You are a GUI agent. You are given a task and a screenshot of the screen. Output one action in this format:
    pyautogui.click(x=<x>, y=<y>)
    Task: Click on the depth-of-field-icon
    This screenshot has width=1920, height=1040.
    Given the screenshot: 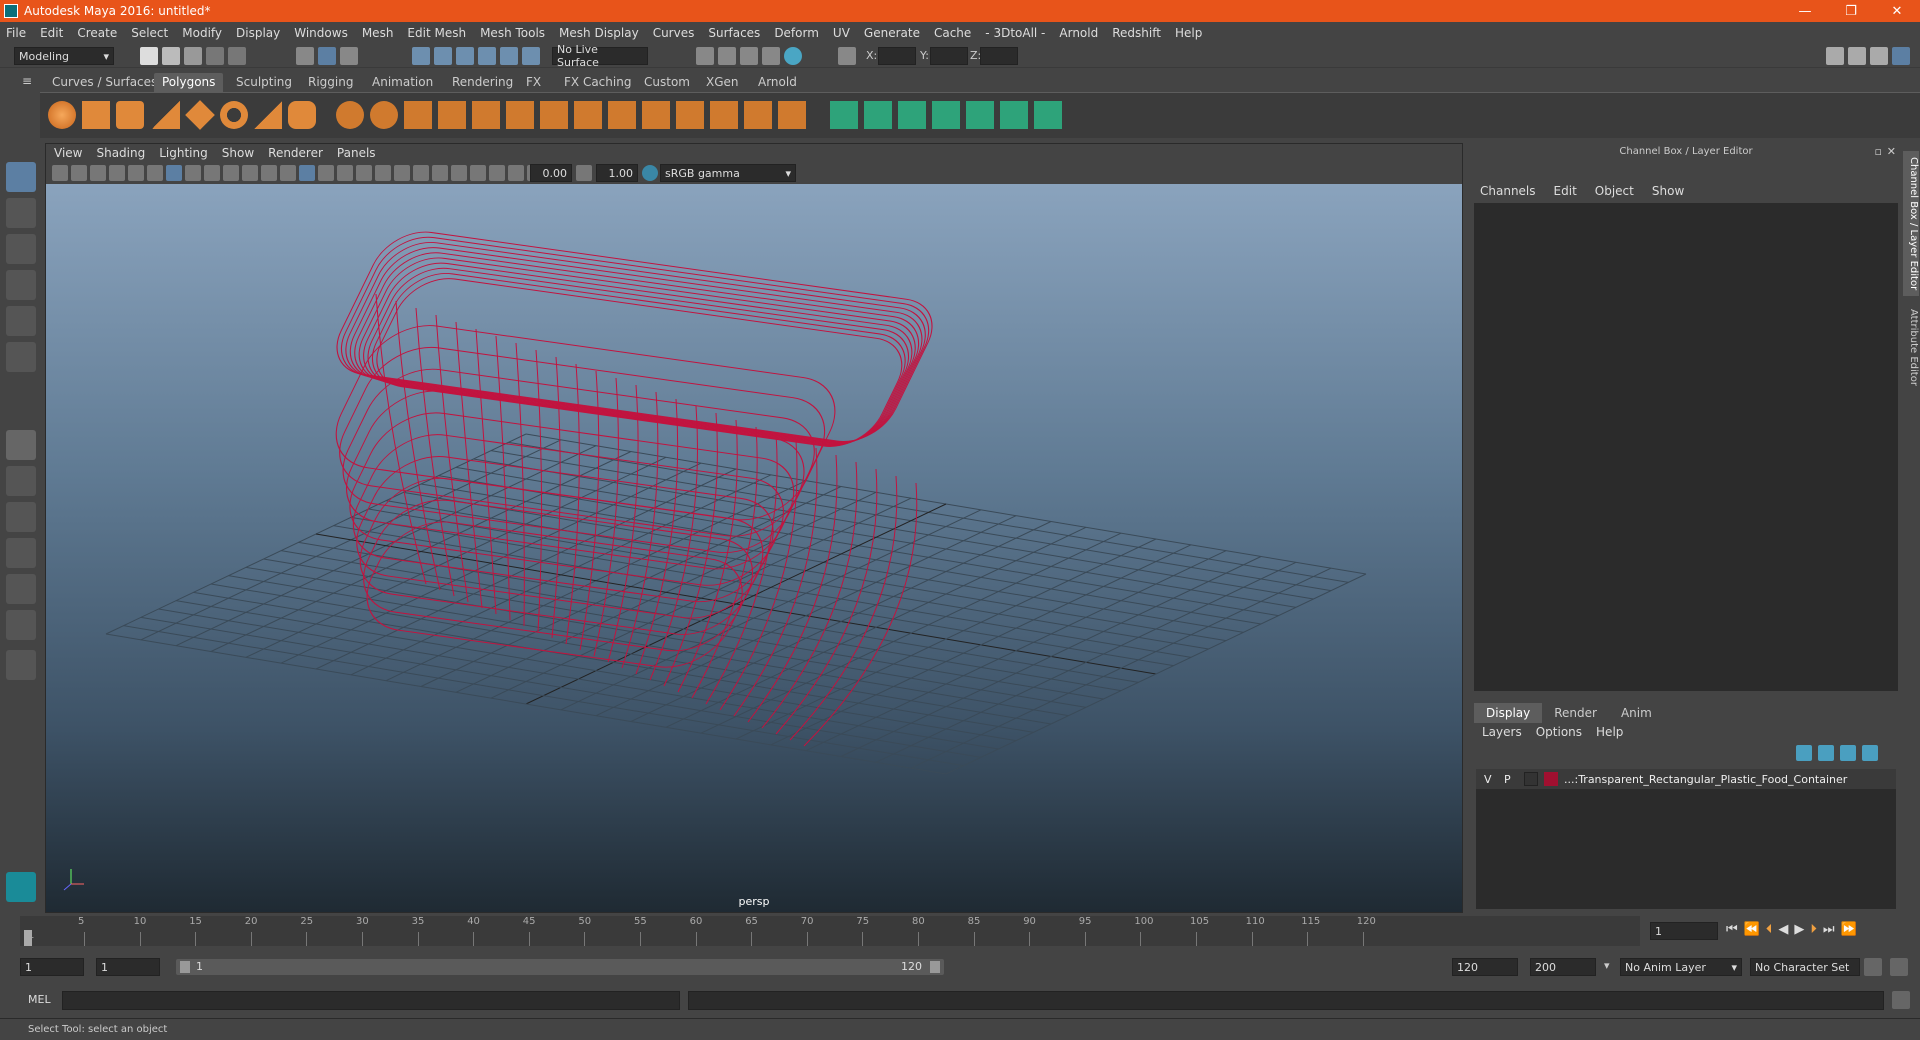 What is the action you would take?
    pyautogui.click(x=478, y=173)
    